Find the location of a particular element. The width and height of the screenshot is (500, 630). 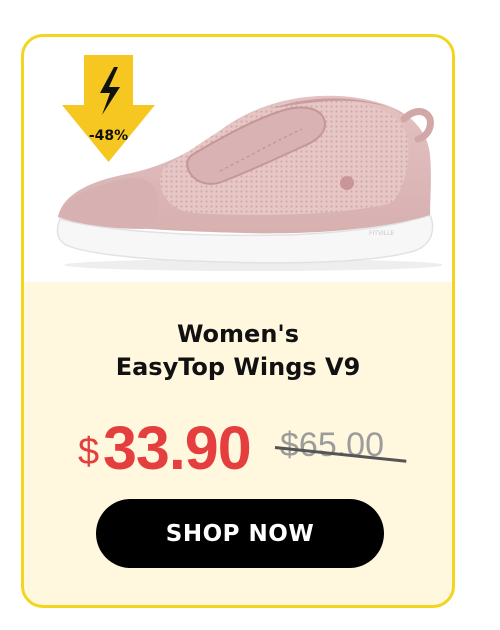

sale-price: 33.90 is located at coordinates (177, 448).